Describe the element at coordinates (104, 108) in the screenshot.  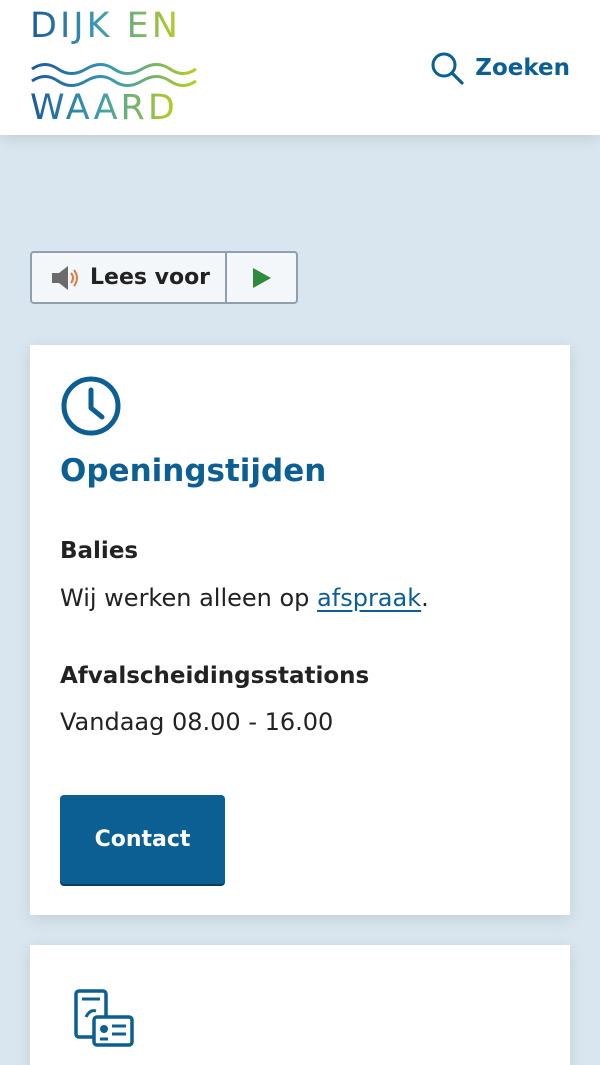
I see `logo-text-bottom: WAARD` at that location.